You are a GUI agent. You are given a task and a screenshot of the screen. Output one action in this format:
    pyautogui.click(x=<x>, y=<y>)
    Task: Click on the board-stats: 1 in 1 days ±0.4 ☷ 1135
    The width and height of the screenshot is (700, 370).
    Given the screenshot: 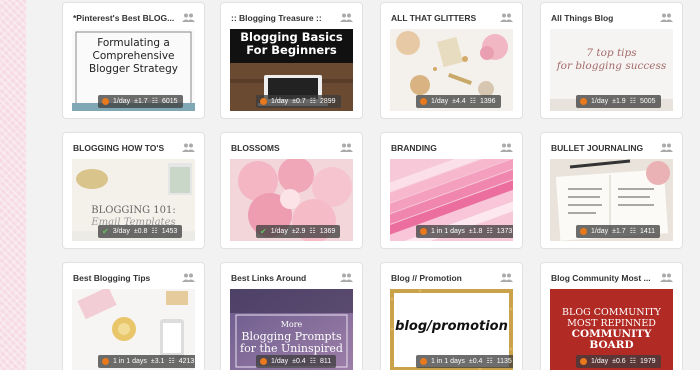 What is the action you would take?
    pyautogui.click(x=464, y=361)
    